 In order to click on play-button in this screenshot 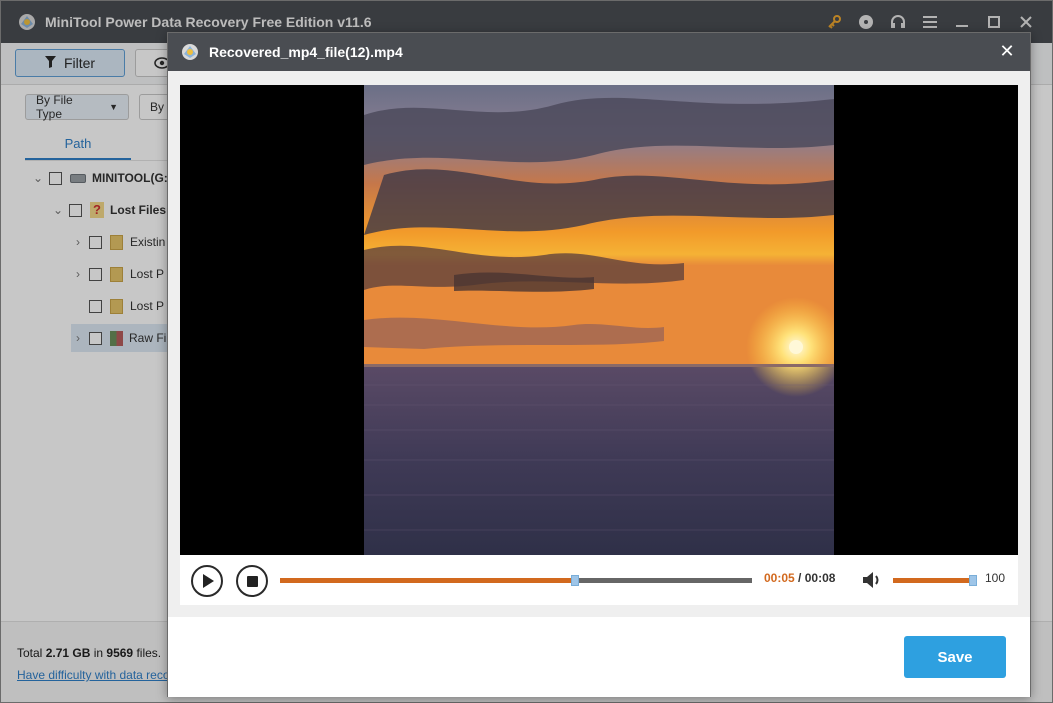, I will do `click(207, 581)`.